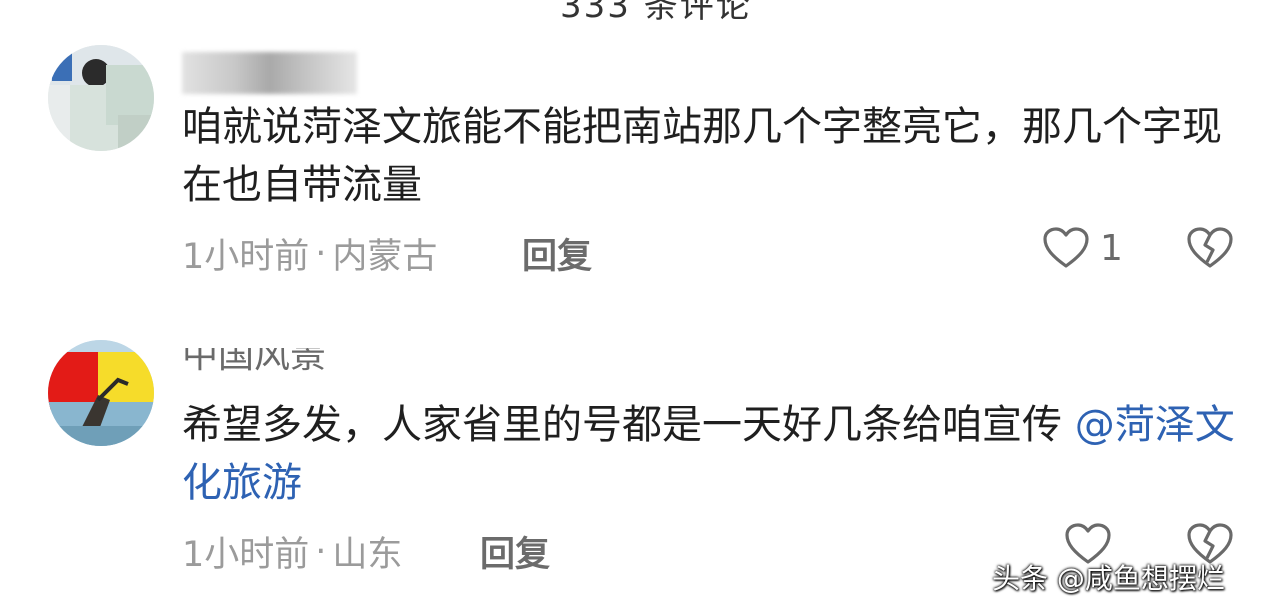 The image size is (1284, 613). I want to click on like-button: 1, so click(1082, 248).